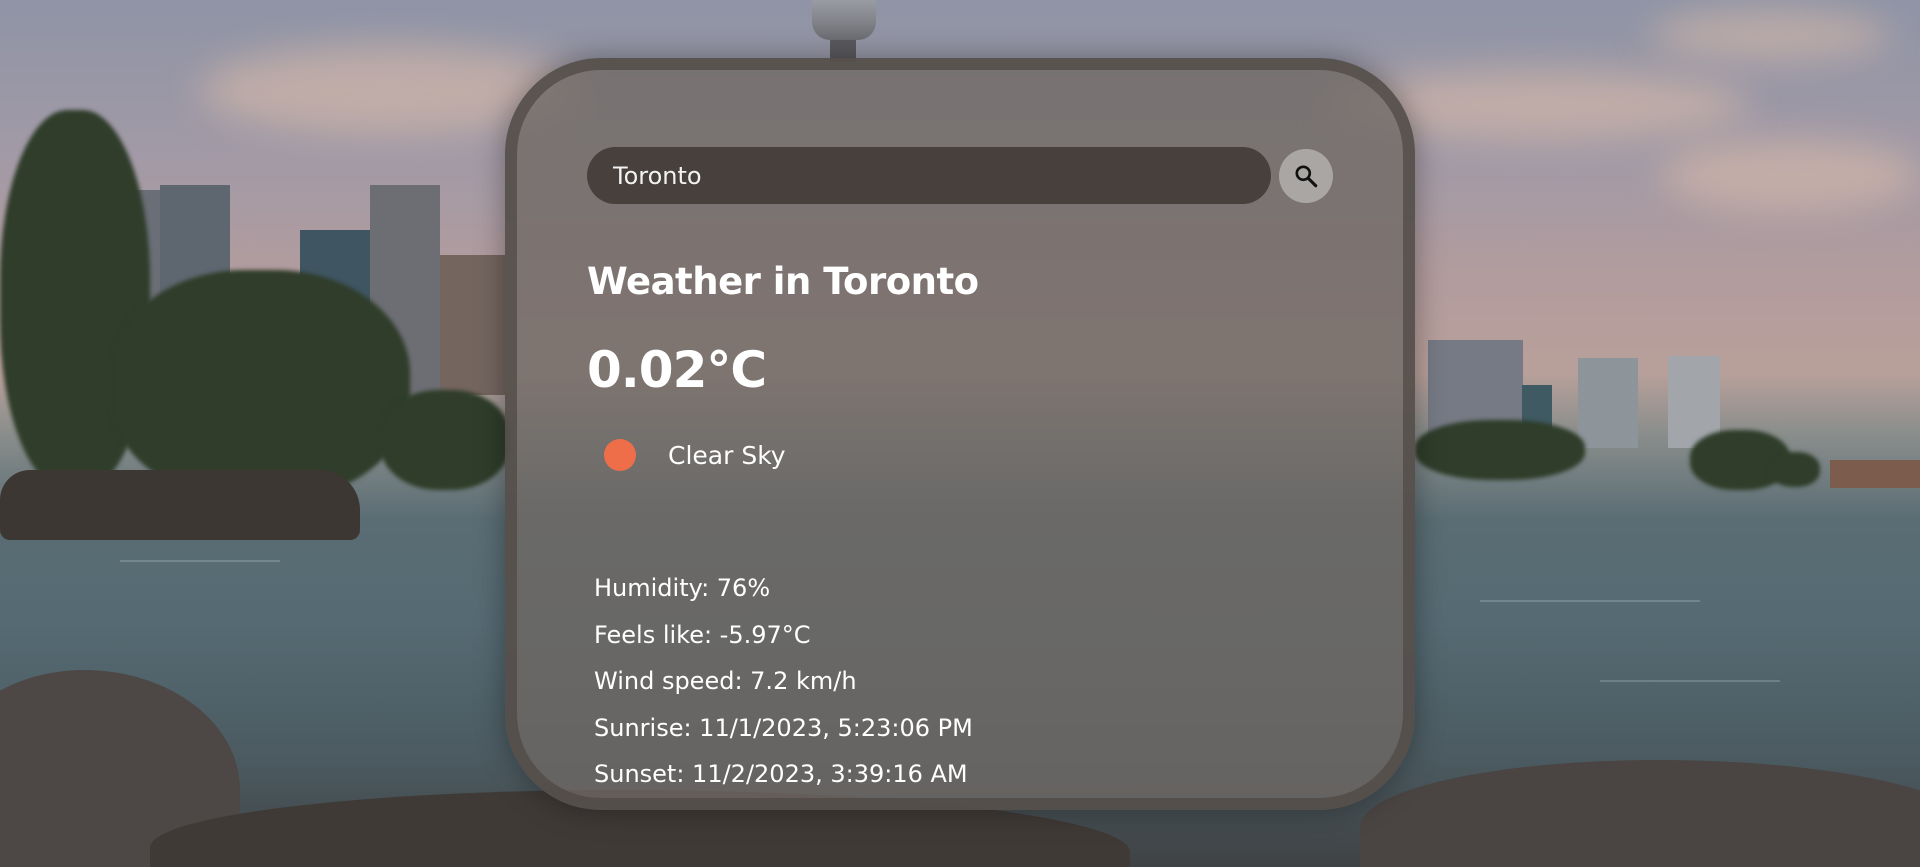  Describe the element at coordinates (677, 370) in the screenshot. I see `temperature: 0.02°C` at that location.